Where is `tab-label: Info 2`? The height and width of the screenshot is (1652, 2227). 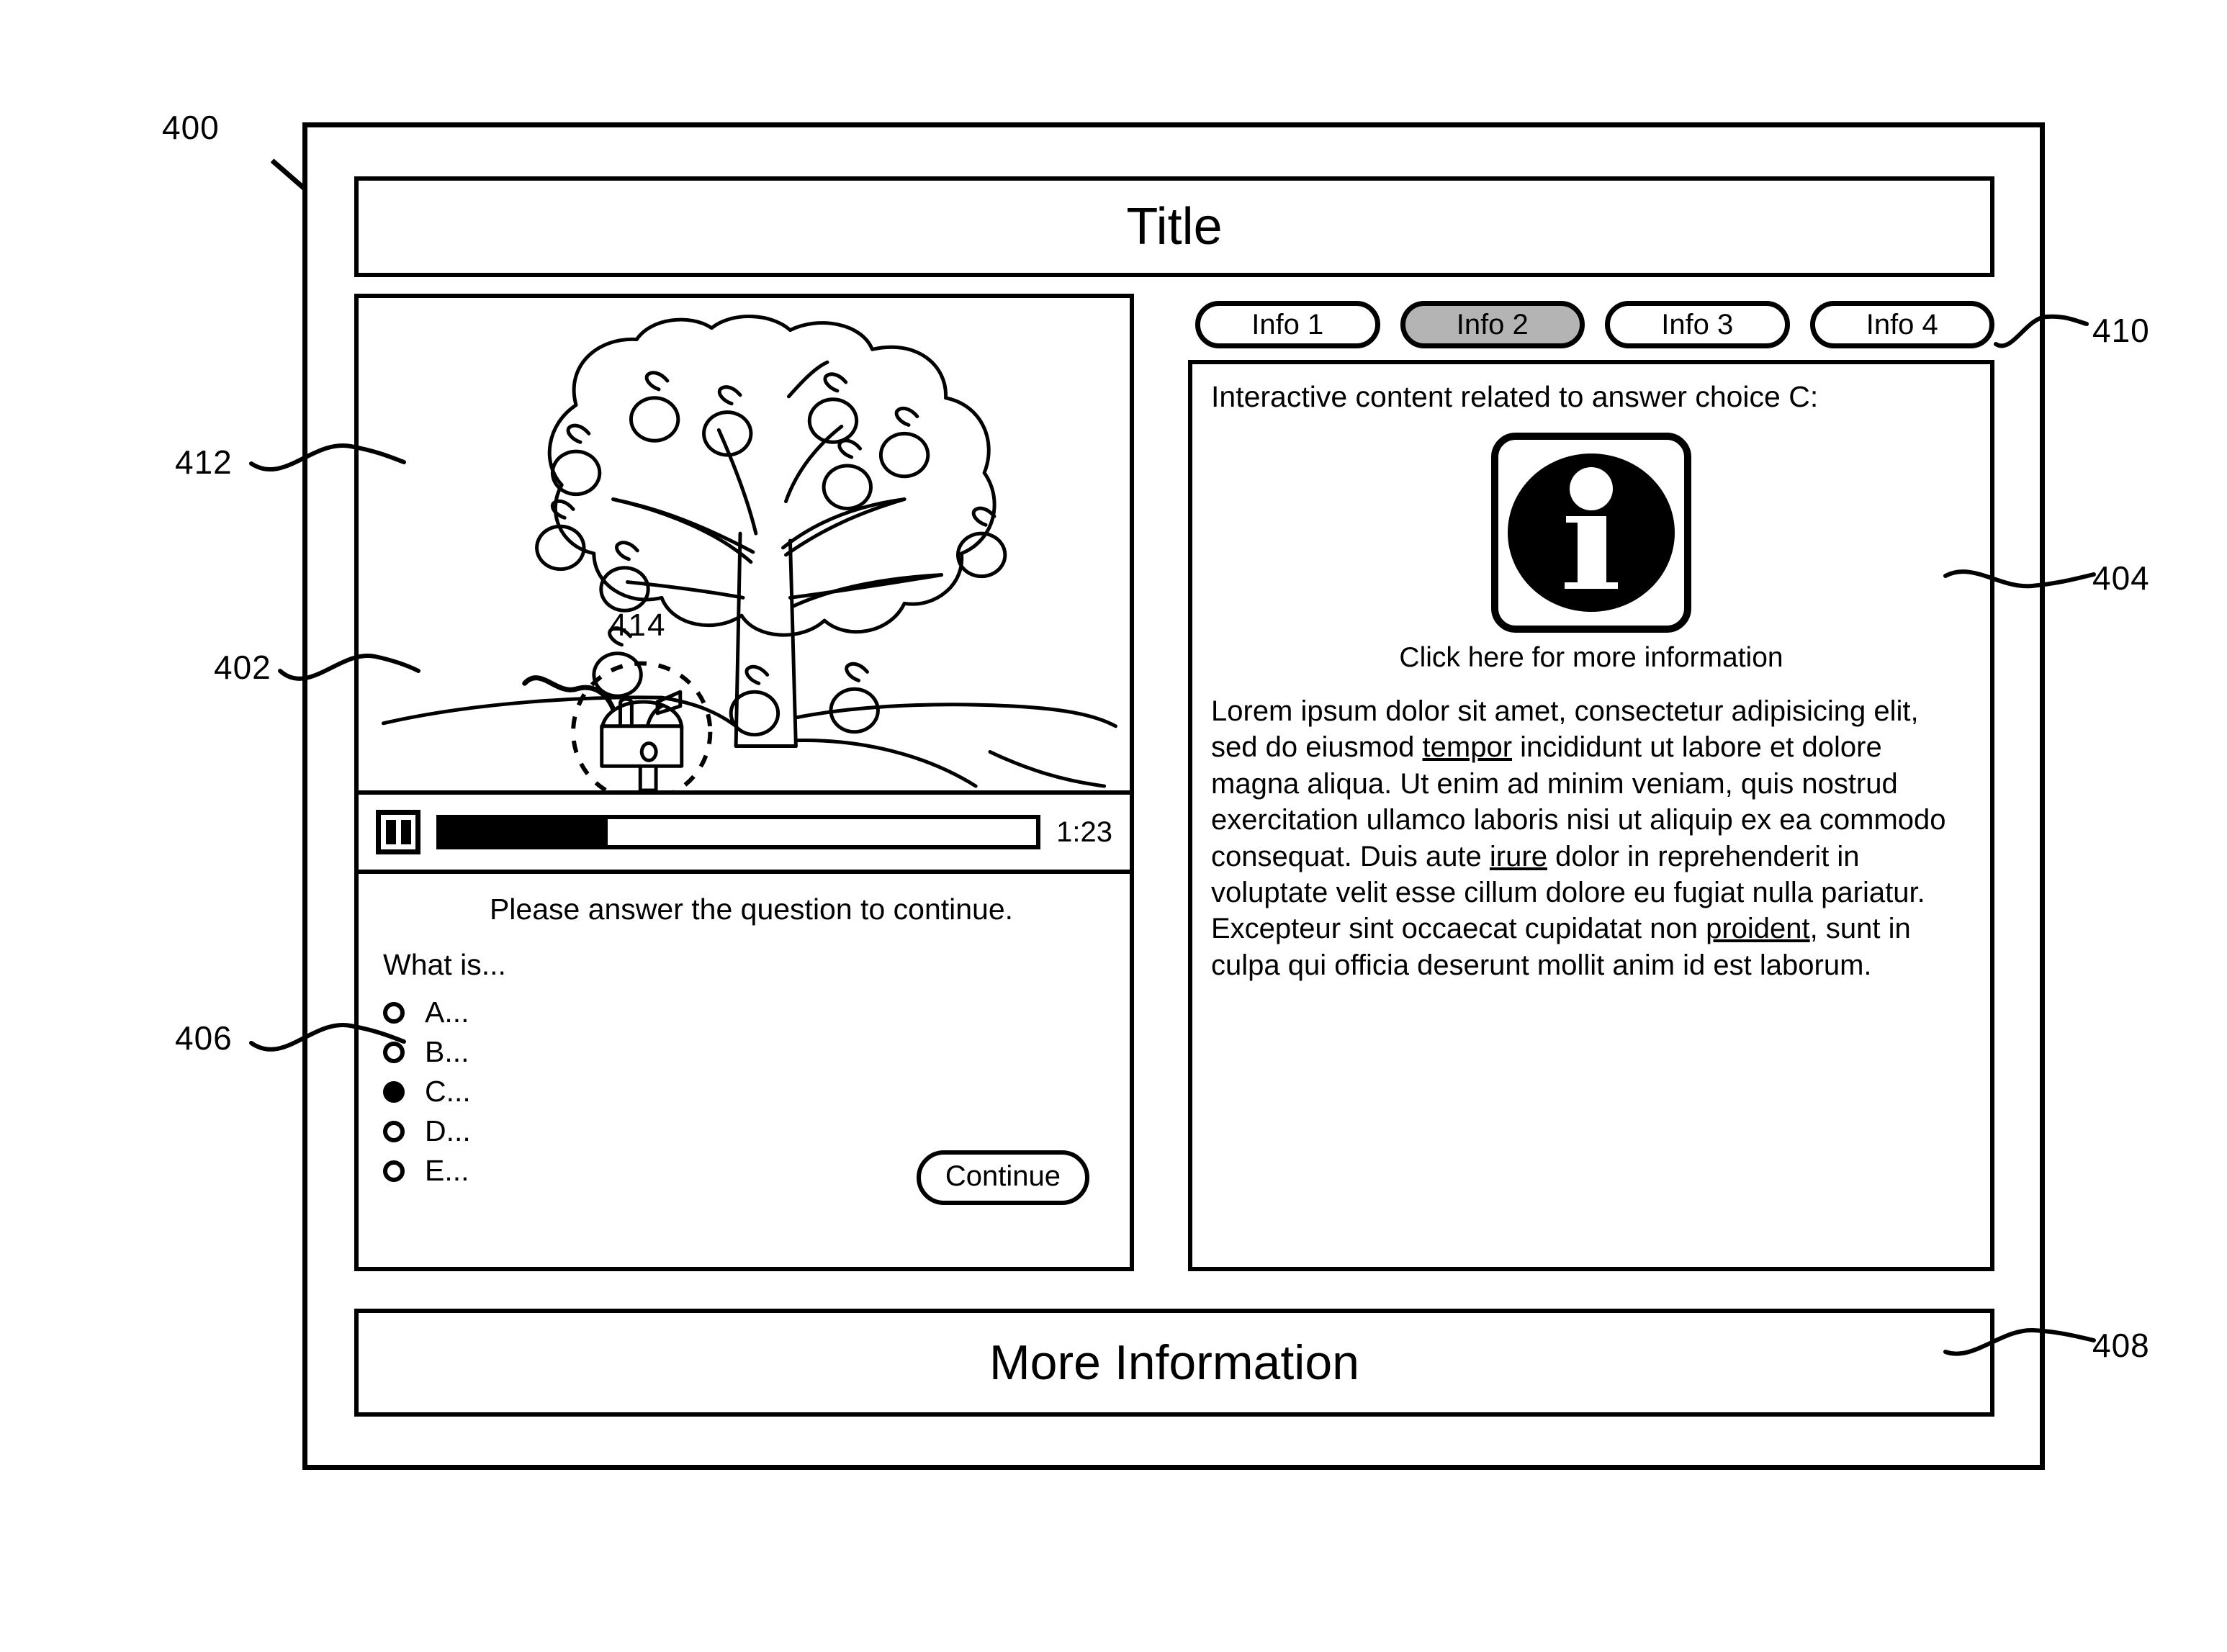
tab-label: Info 2 is located at coordinates (1492, 324).